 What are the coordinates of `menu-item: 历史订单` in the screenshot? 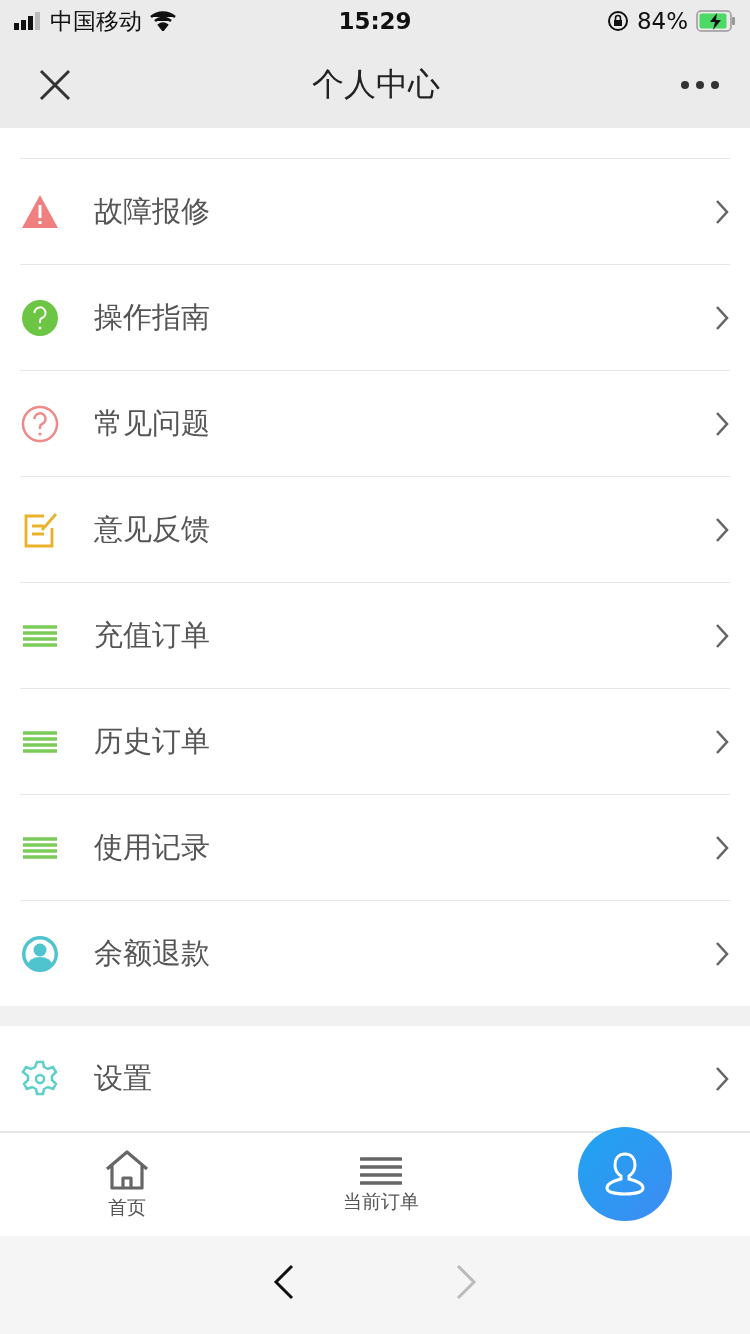 It's located at (375, 741).